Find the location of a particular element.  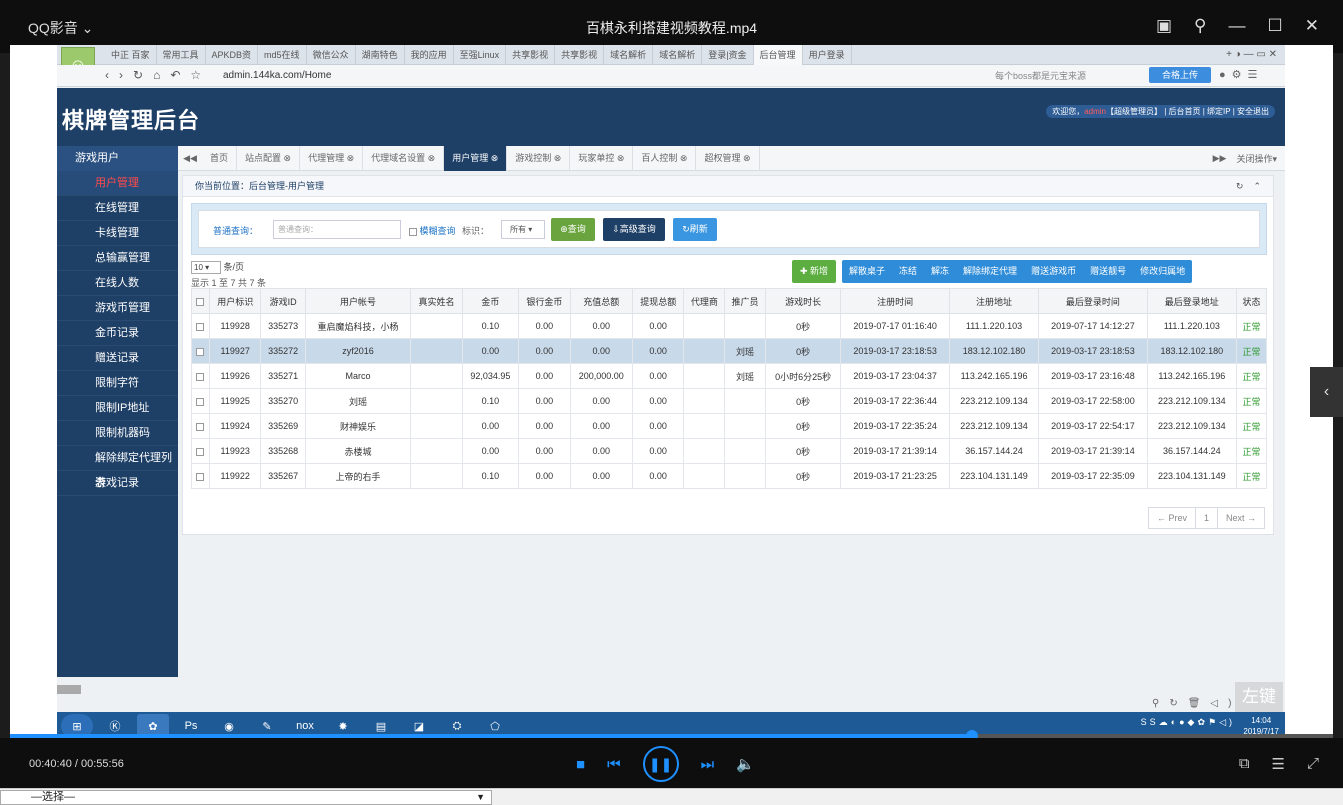

sidebar-item: 解除绑定代理列表 is located at coordinates (117, 467).